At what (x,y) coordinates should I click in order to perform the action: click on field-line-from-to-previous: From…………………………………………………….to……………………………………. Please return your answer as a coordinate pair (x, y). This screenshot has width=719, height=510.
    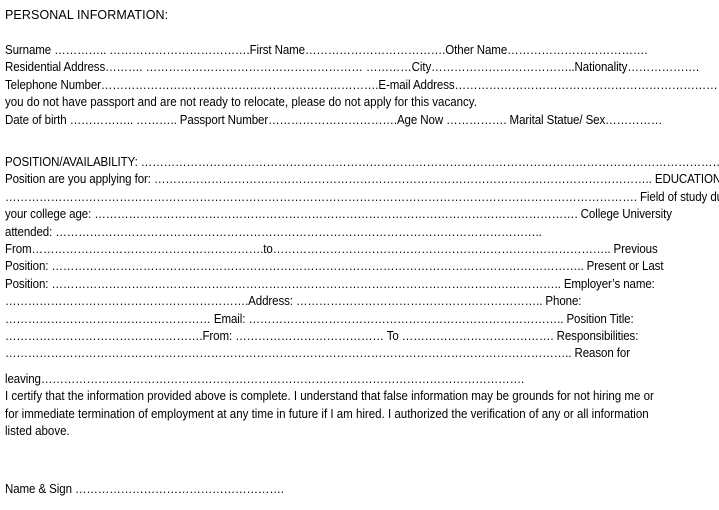
    Looking at the image, I should click on (331, 248).